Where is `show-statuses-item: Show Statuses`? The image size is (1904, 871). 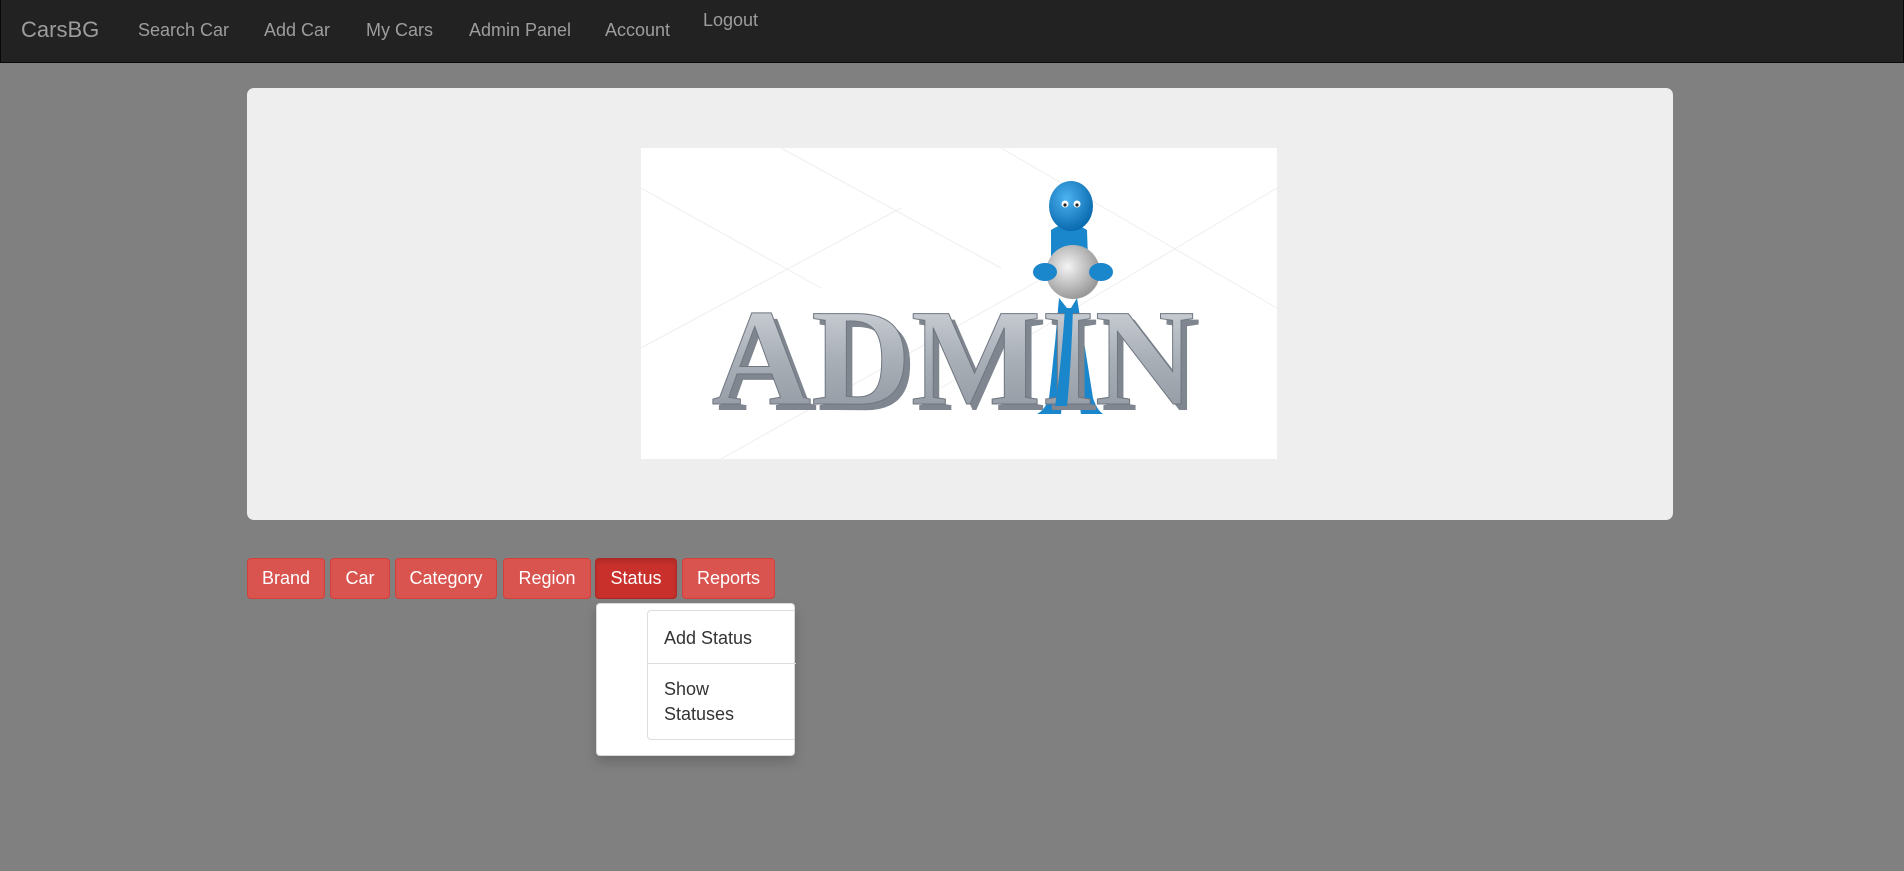 show-statuses-item: Show Statuses is located at coordinates (704, 702).